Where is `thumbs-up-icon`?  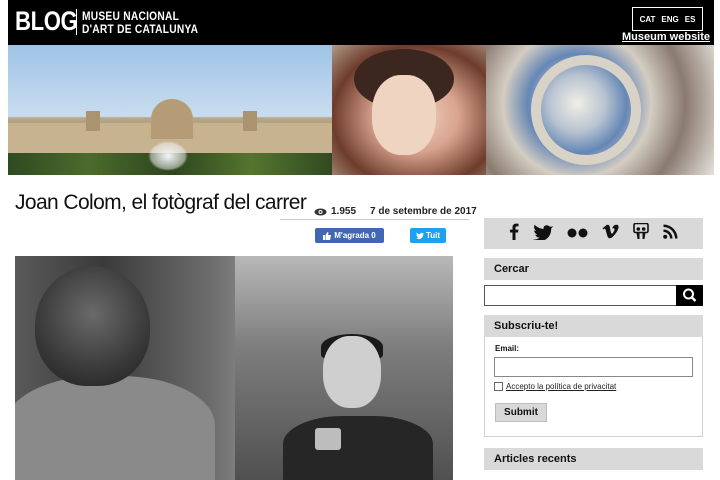
thumbs-up-icon is located at coordinates (327, 235).